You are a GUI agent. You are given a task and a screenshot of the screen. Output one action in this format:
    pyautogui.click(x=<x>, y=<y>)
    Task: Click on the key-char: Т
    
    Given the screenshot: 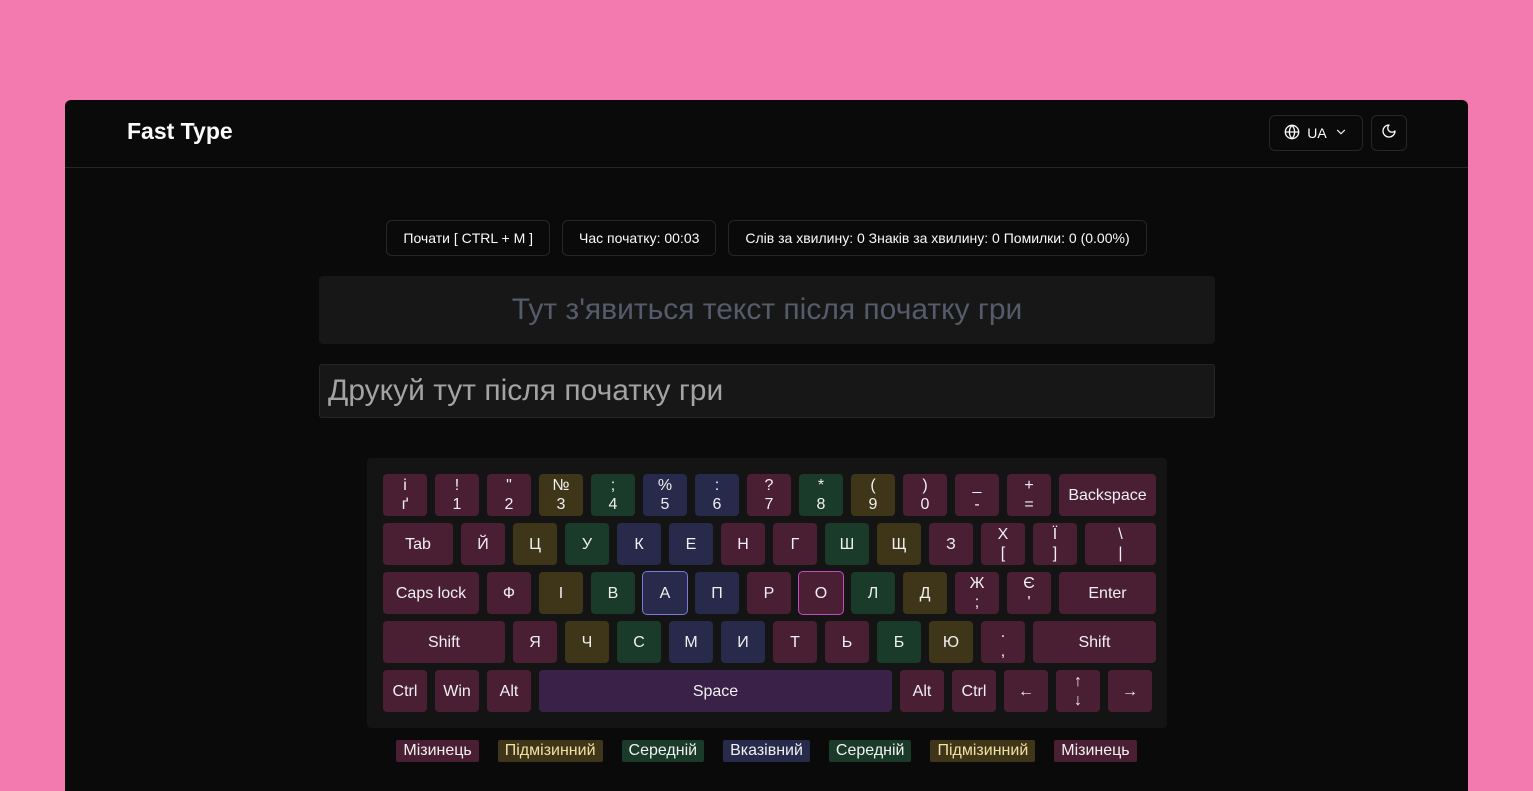 What is the action you would take?
    pyautogui.click(x=795, y=642)
    